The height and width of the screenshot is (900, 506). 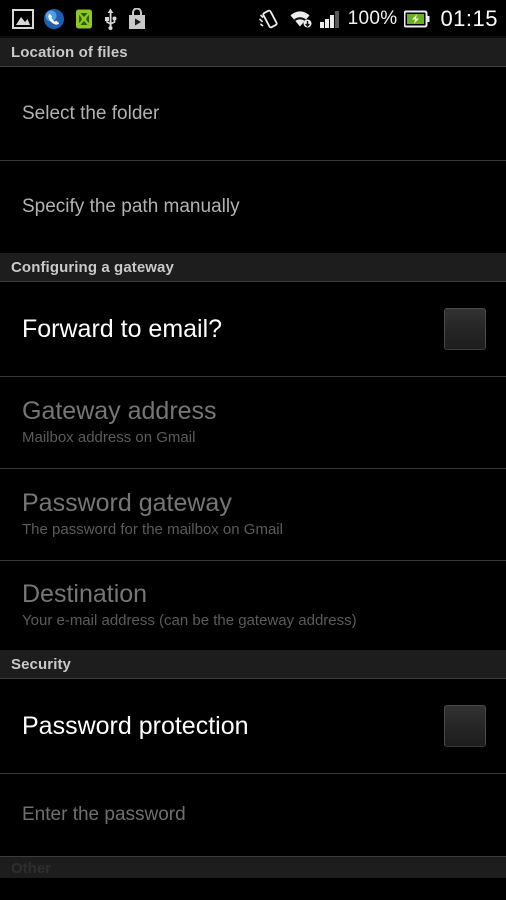 I want to click on status-bar-right-icons: 100% 01:15, so click(x=378, y=19).